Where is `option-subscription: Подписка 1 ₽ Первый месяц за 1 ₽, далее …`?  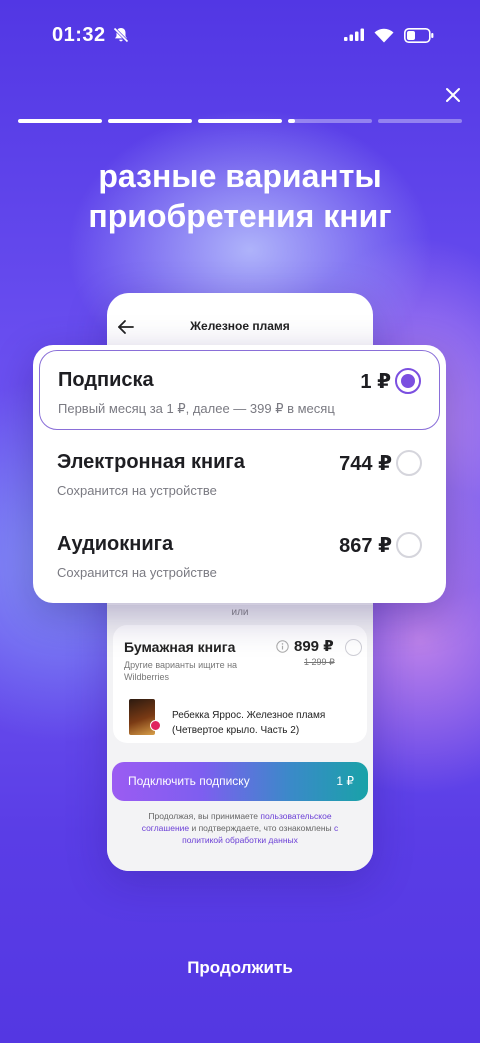 option-subscription: Подписка 1 ₽ Первый месяц за 1 ₽, далее … is located at coordinates (239, 390).